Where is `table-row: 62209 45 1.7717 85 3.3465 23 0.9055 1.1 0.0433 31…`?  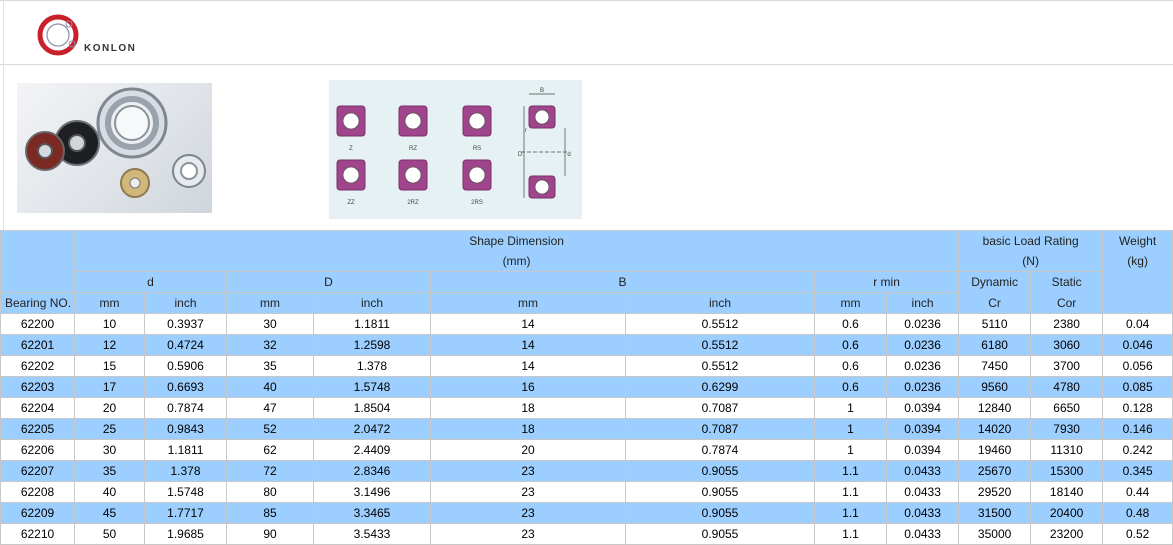 table-row: 62209 45 1.7717 85 3.3465 23 0.9055 1.1 0.0433 31… is located at coordinates (586, 513).